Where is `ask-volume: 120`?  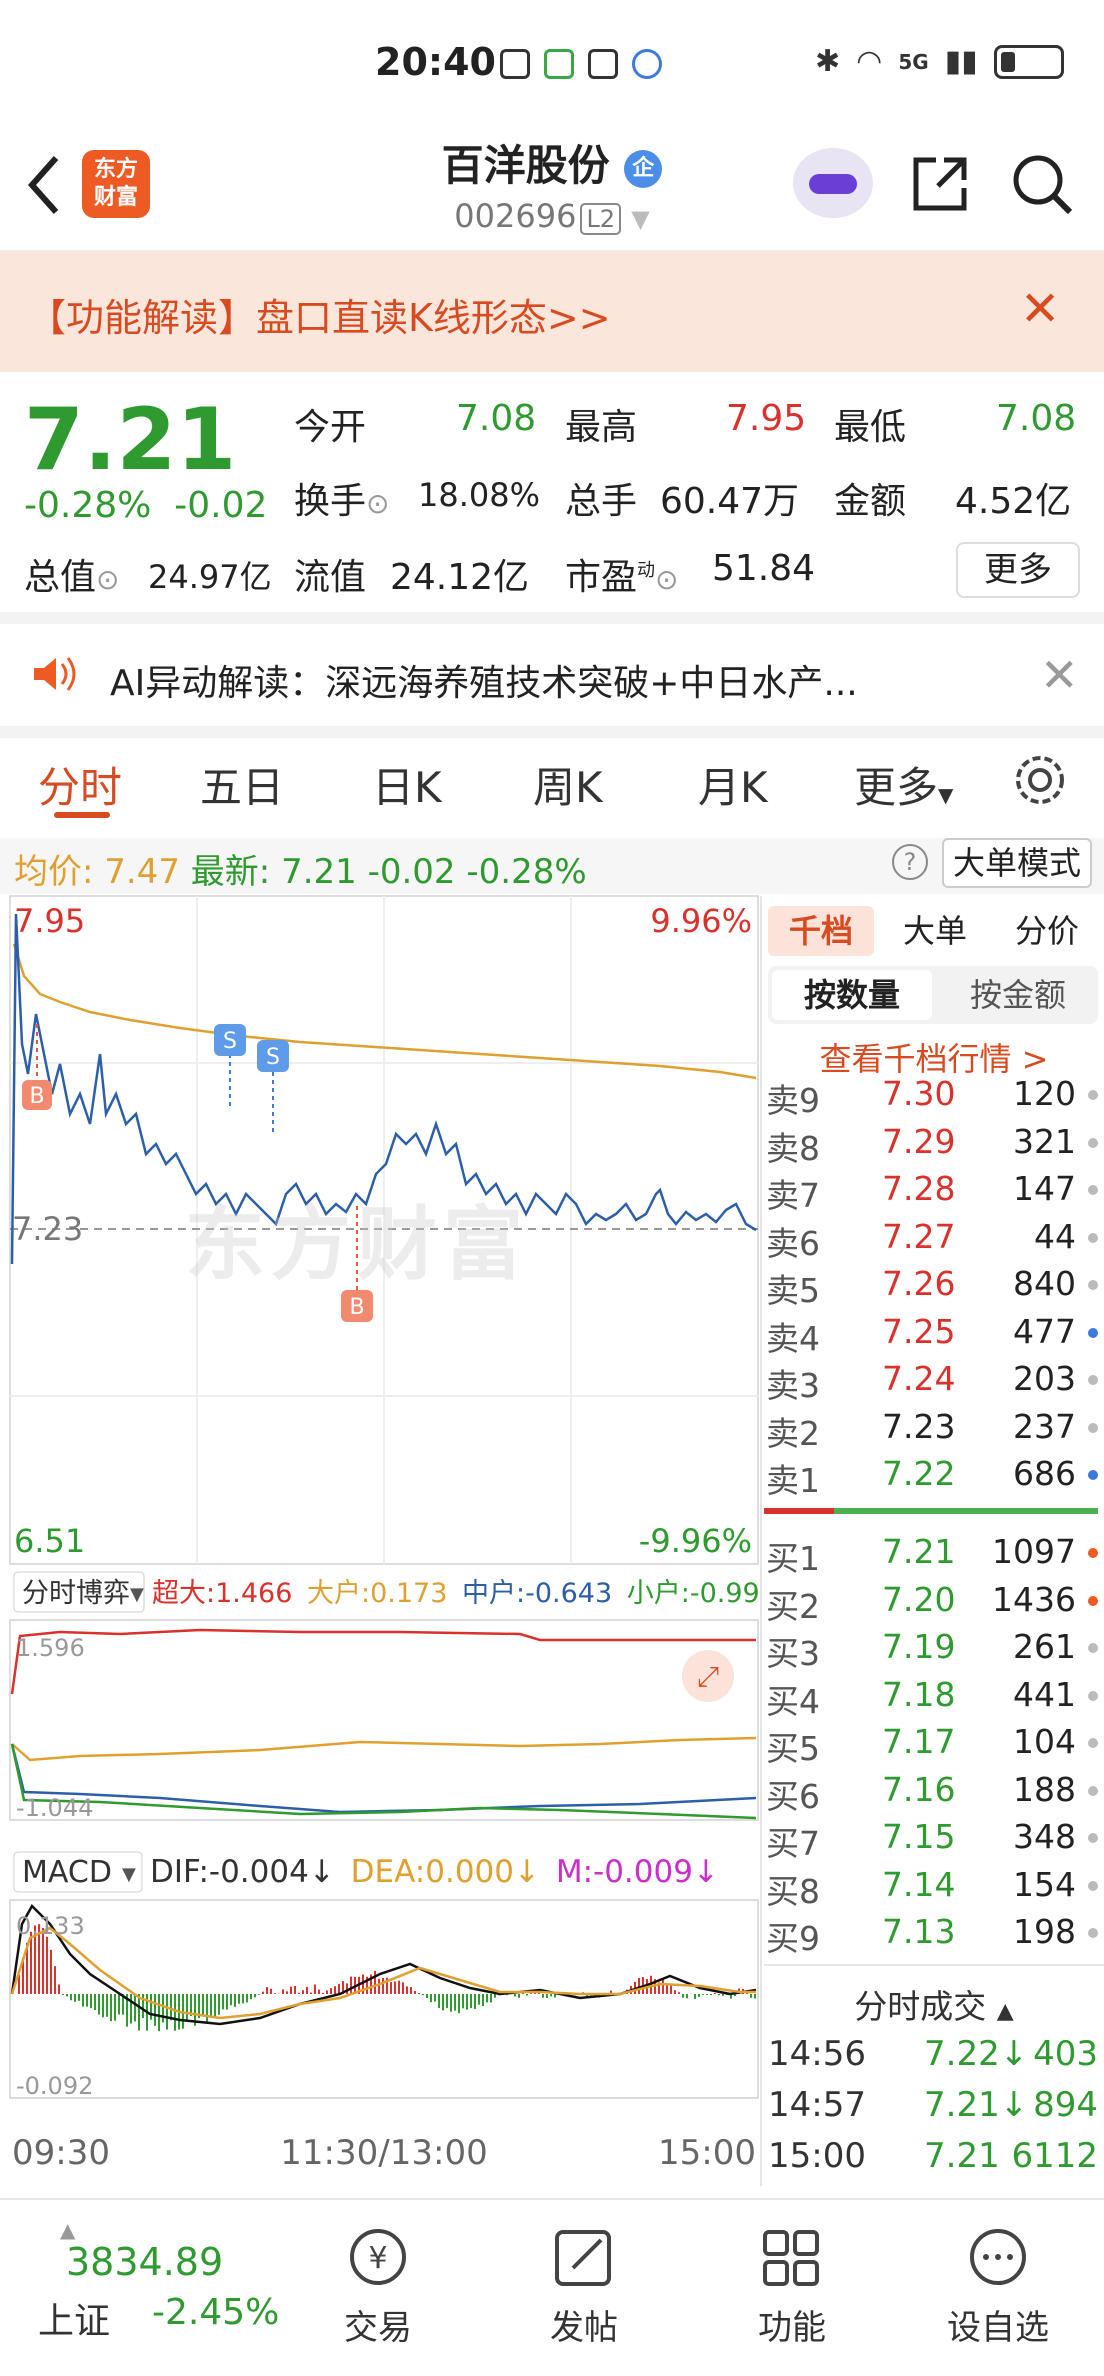 ask-volume: 120 is located at coordinates (1044, 1093).